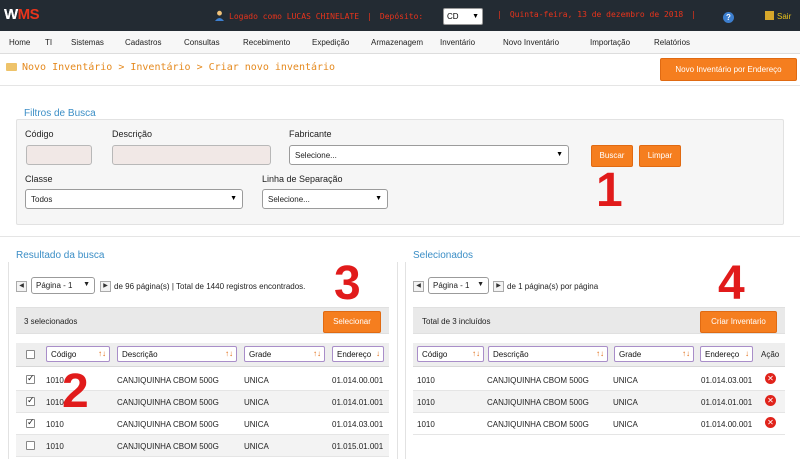  Describe the element at coordinates (39, 179) in the screenshot. I see `classe-label: Classe` at that location.